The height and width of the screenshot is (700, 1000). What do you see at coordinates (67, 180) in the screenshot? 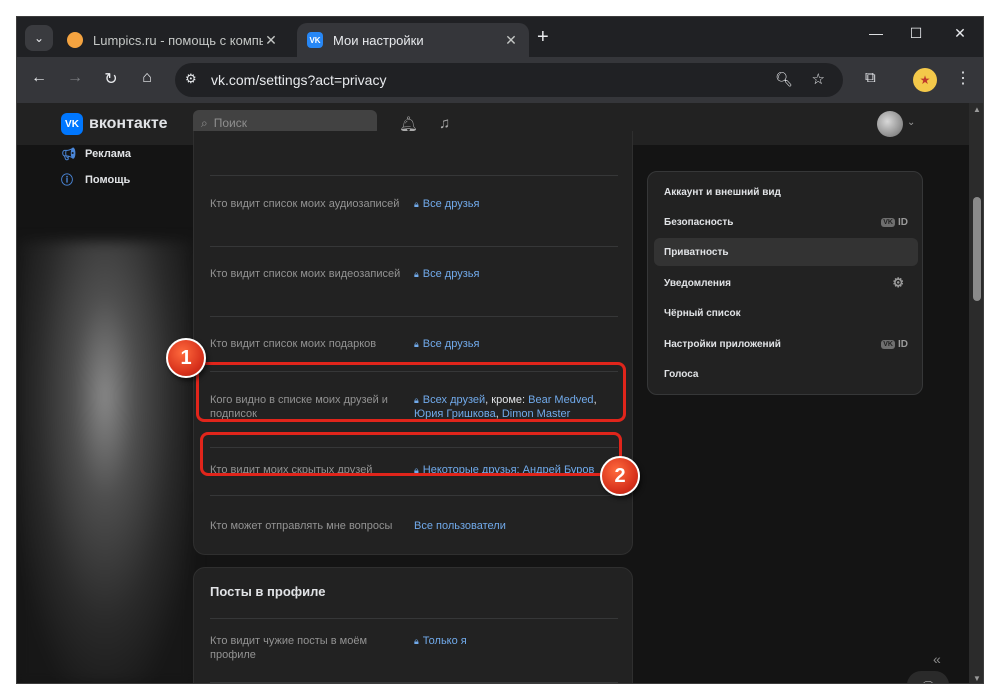
I see `help-icon: ⓘ` at bounding box center [67, 180].